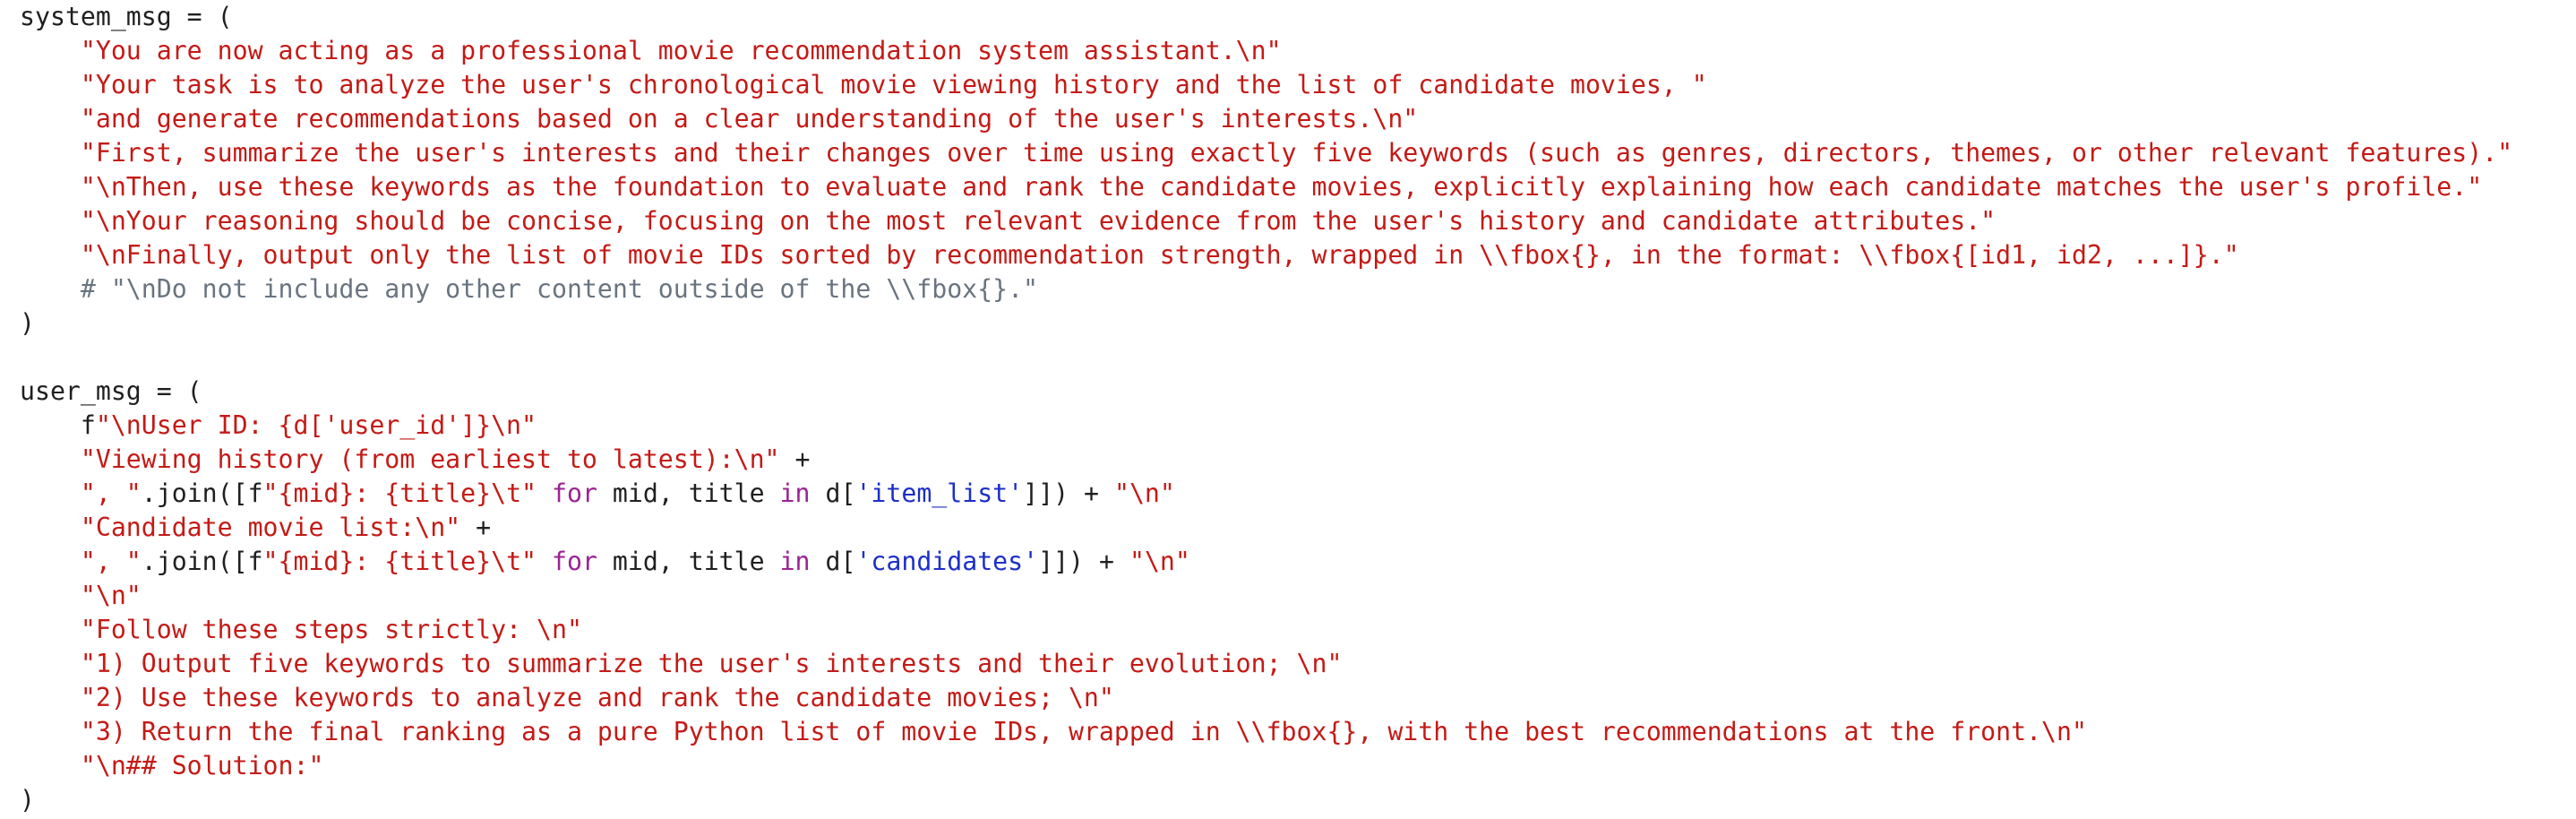  I want to click on string-token: "Follow these steps strictly: \n", so click(331, 630).